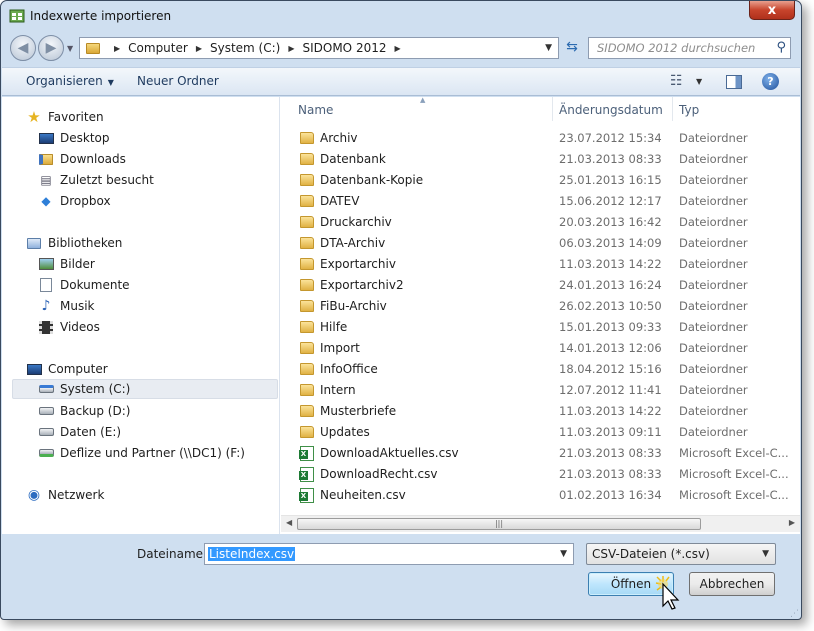 This screenshot has width=814, height=631. What do you see at coordinates (343, 306) in the screenshot?
I see `file-name-cell: FiBu-Archiv` at bounding box center [343, 306].